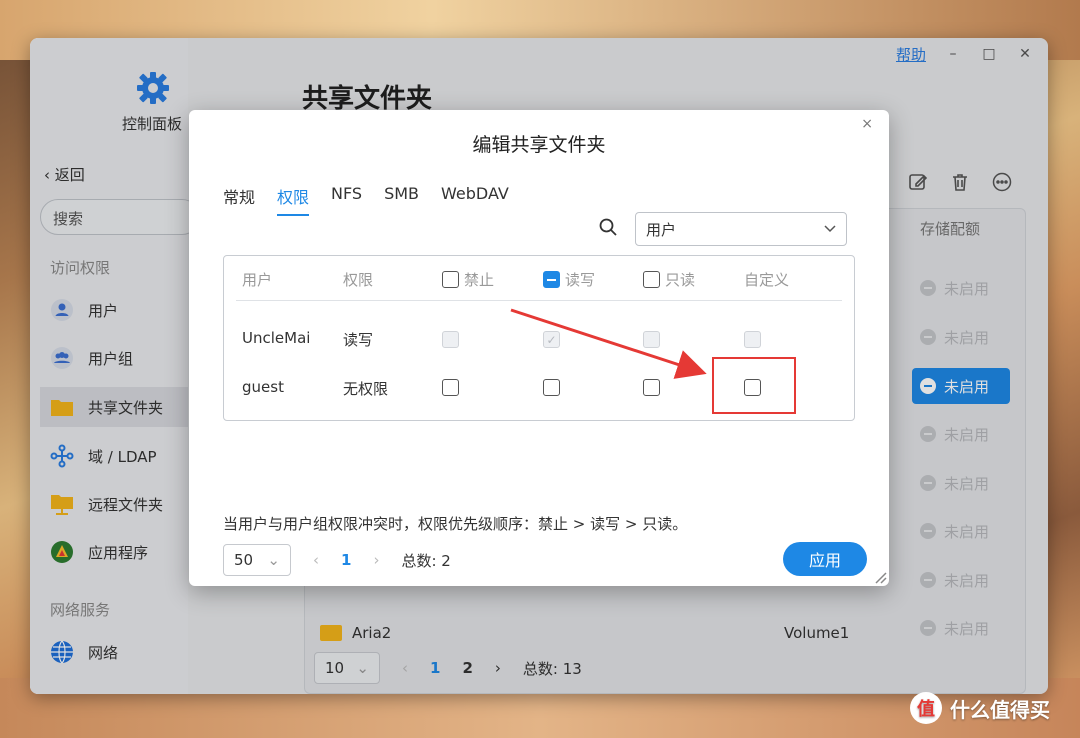  What do you see at coordinates (263, 387) in the screenshot?
I see `row-user-name: guest` at bounding box center [263, 387].